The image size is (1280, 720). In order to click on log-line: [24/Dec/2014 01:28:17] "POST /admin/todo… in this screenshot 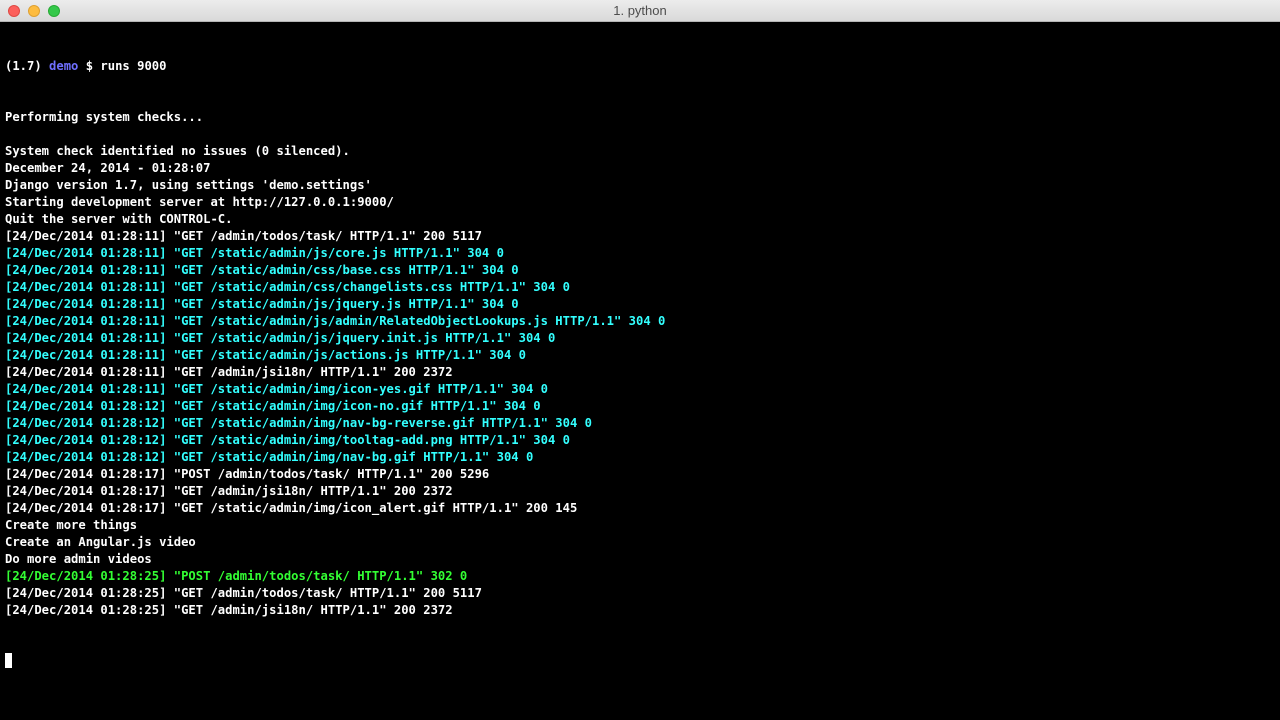, I will do `click(247, 474)`.